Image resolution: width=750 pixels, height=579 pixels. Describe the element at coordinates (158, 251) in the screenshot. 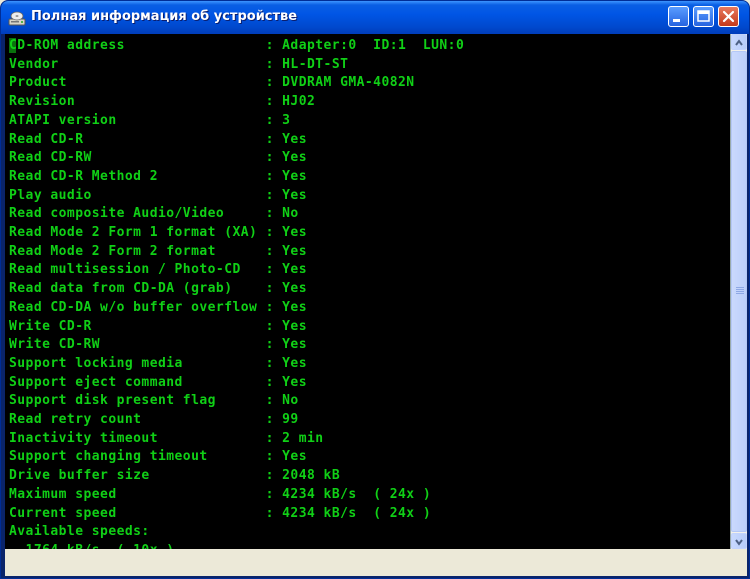

I see `console-line: Read Mode 2 Form 2 format : Yes` at that location.